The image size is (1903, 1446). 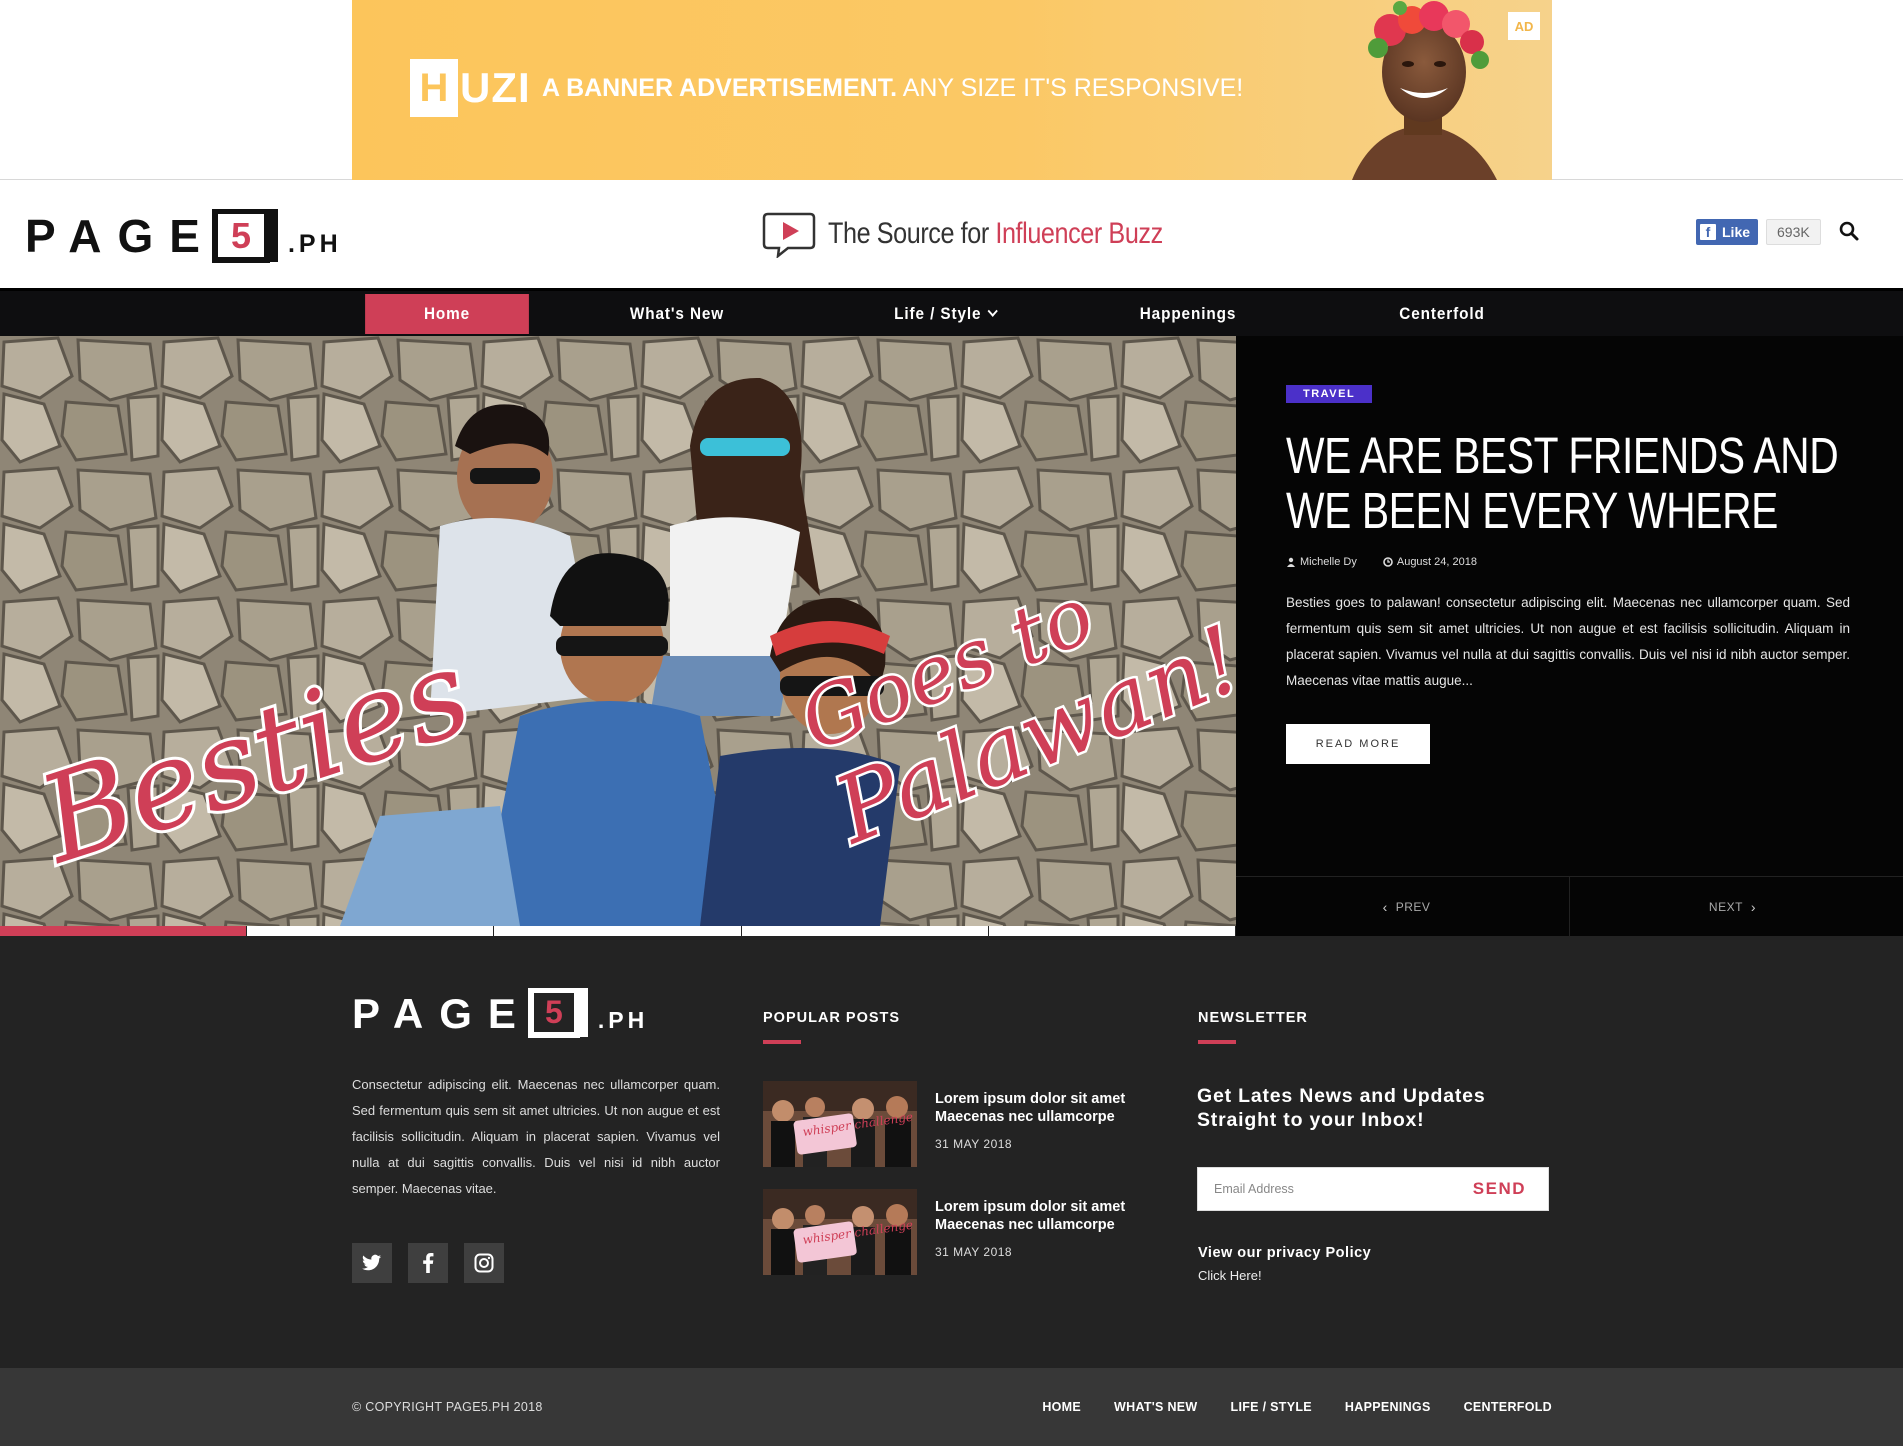 I want to click on instagram-icon, so click(x=484, y=1263).